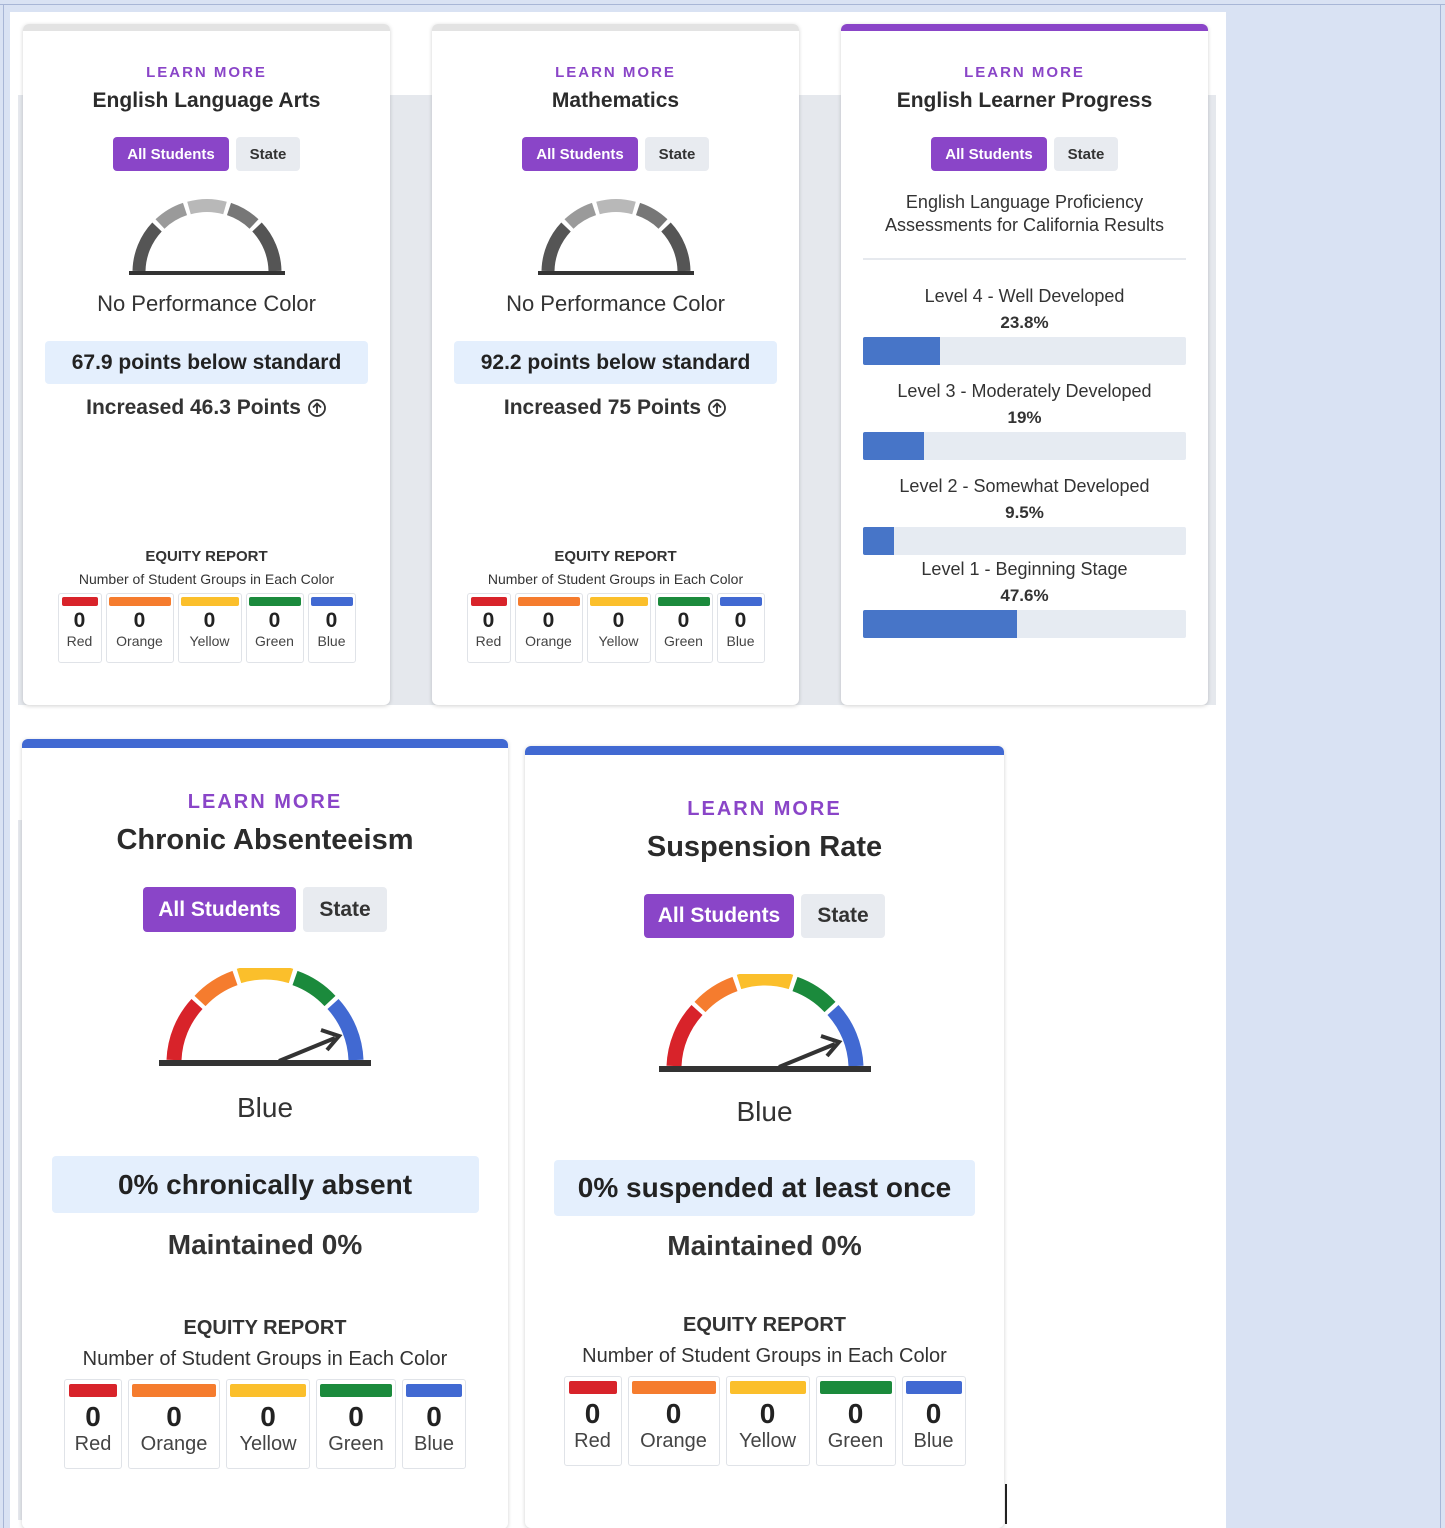 This screenshot has width=1445, height=1528. I want to click on card-title: Suspension Rate, so click(764, 847).